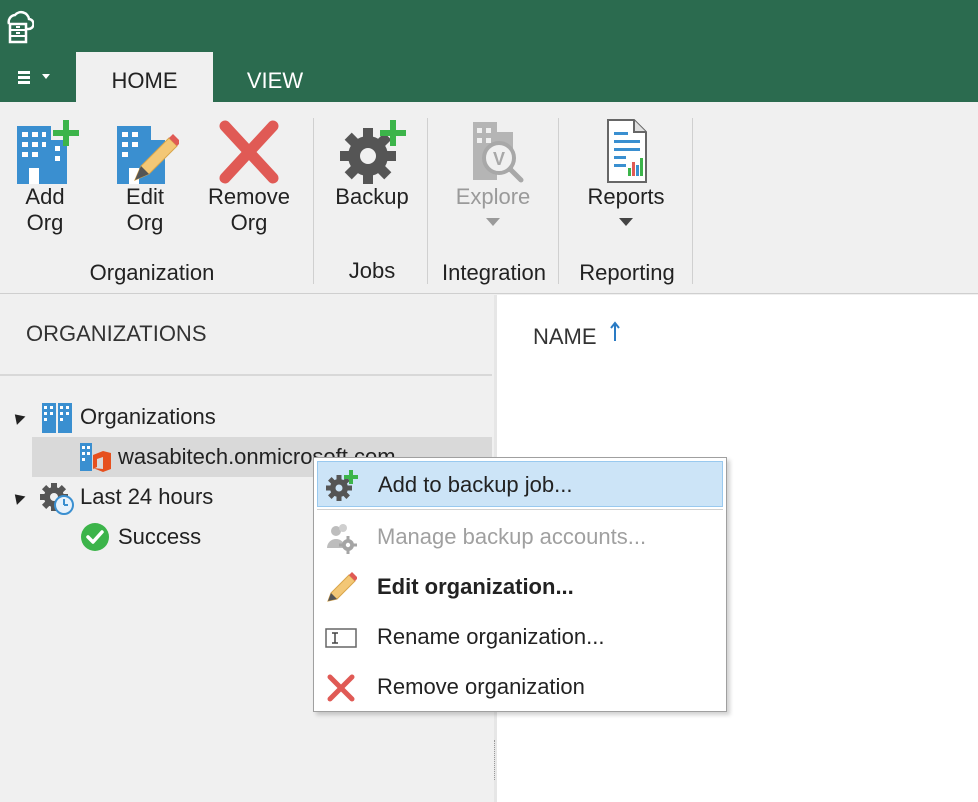 This screenshot has width=978, height=802. Describe the element at coordinates (24, 78) in the screenshot. I see `hamburger-icon` at that location.